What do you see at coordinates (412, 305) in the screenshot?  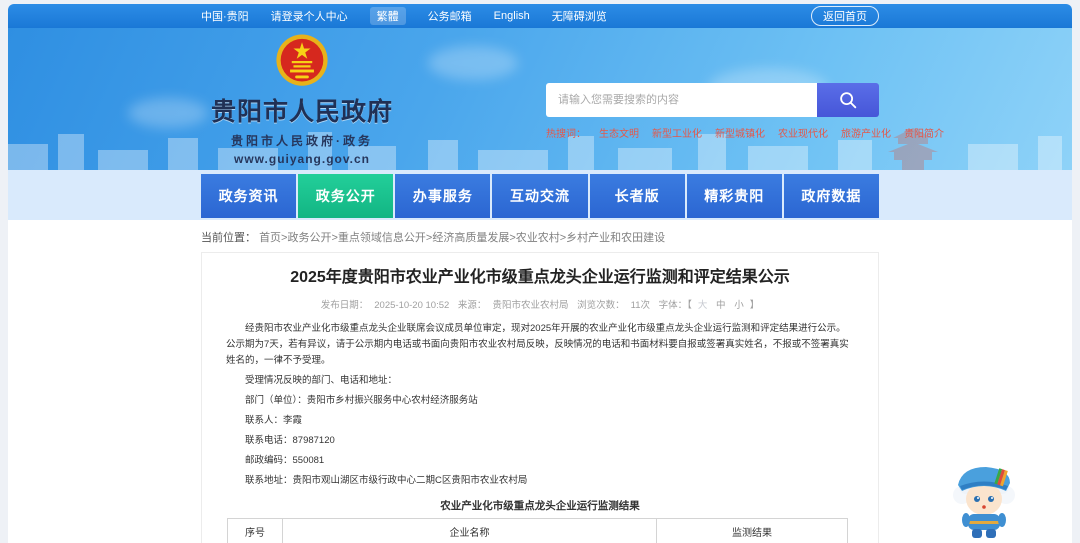 I see `publish-date-value: 2025-10-20 10:52` at bounding box center [412, 305].